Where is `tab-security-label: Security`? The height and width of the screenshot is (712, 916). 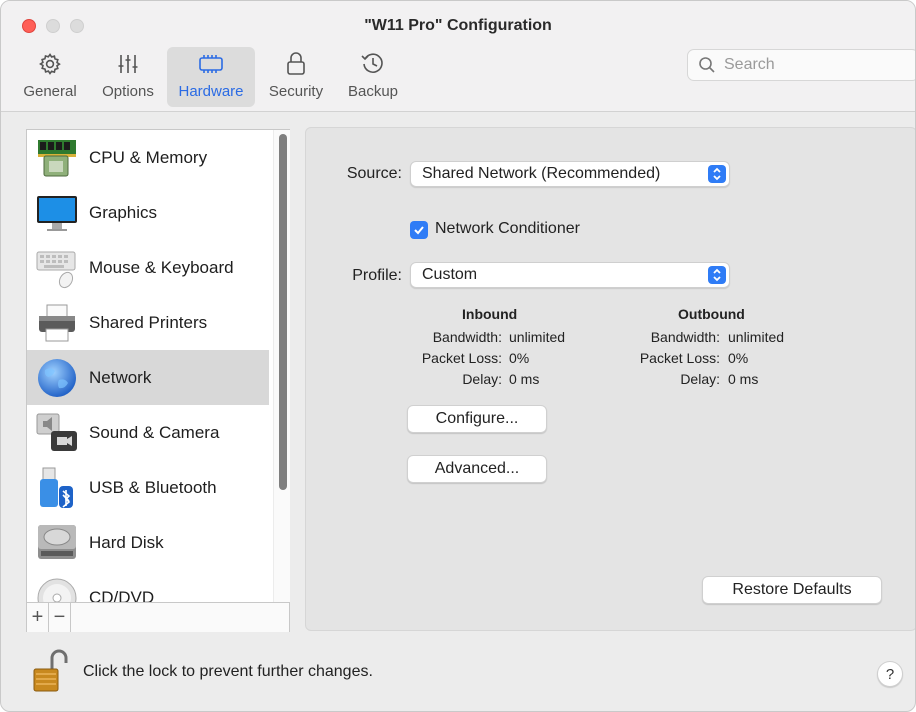
tab-security-label: Security is located at coordinates (296, 91).